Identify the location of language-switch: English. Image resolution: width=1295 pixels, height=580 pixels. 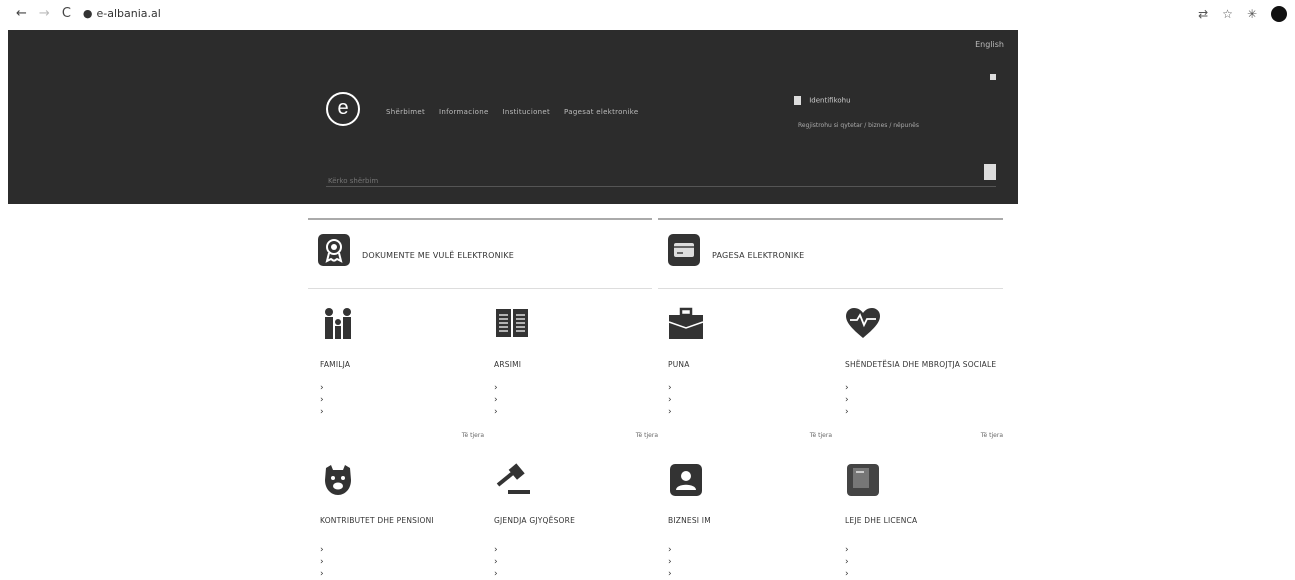
(989, 44).